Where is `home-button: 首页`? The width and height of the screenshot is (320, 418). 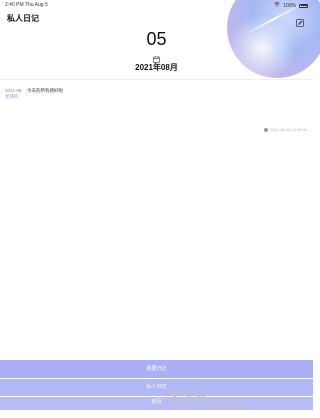 home-button: 首页 is located at coordinates (156, 403).